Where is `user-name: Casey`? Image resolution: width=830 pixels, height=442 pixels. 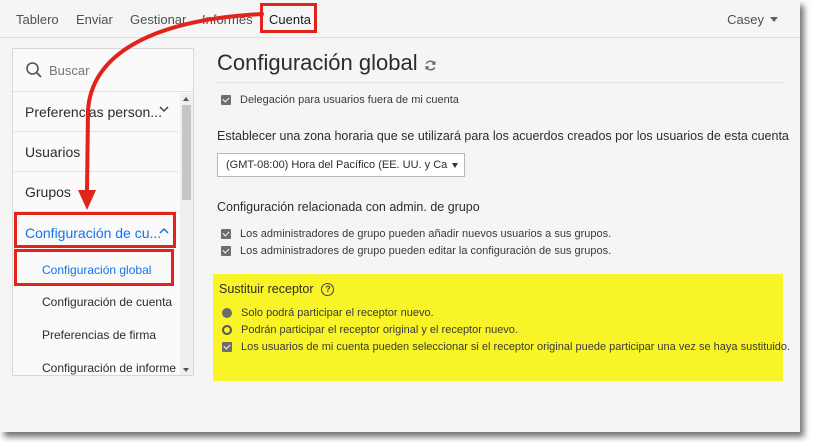 user-name: Casey is located at coordinates (745, 19).